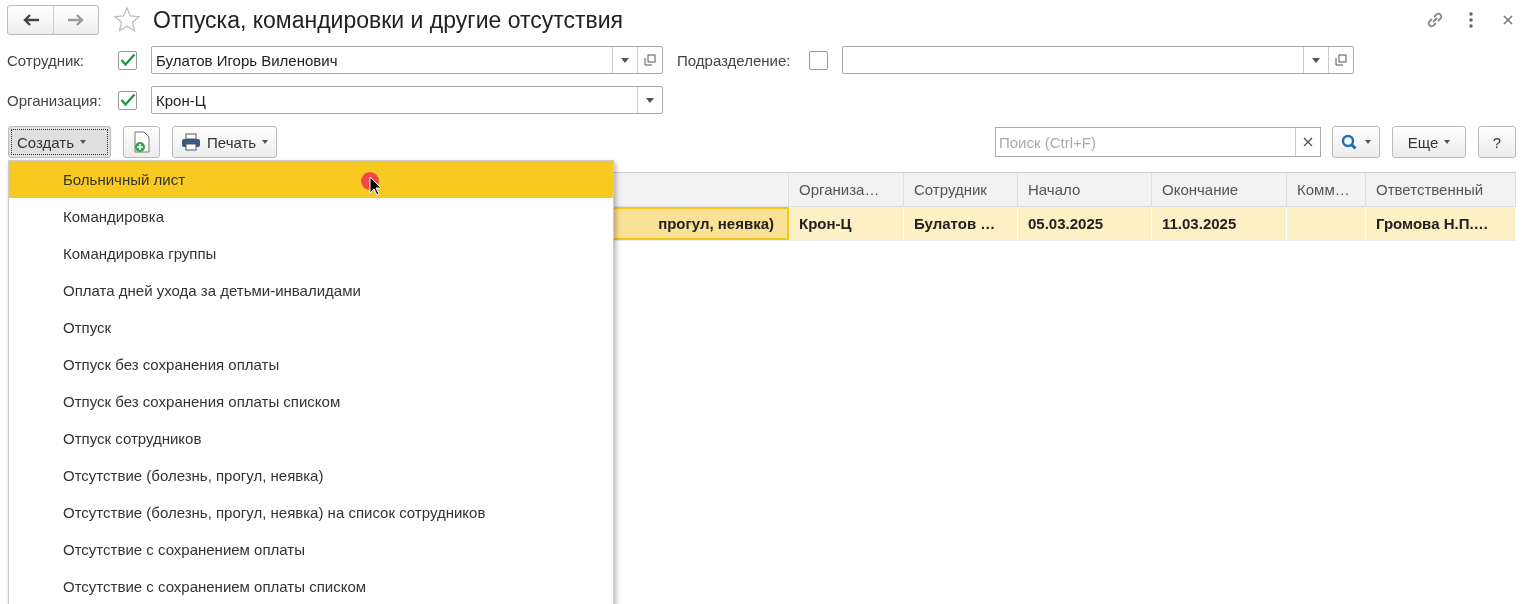 The height and width of the screenshot is (604, 1522). Describe the element at coordinates (311, 364) in the screenshot. I see `menu-item: Отпуск без сохранения оплаты` at that location.